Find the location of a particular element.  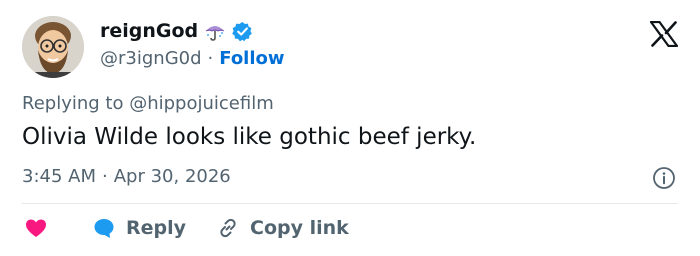

avatar is located at coordinates (53, 47).